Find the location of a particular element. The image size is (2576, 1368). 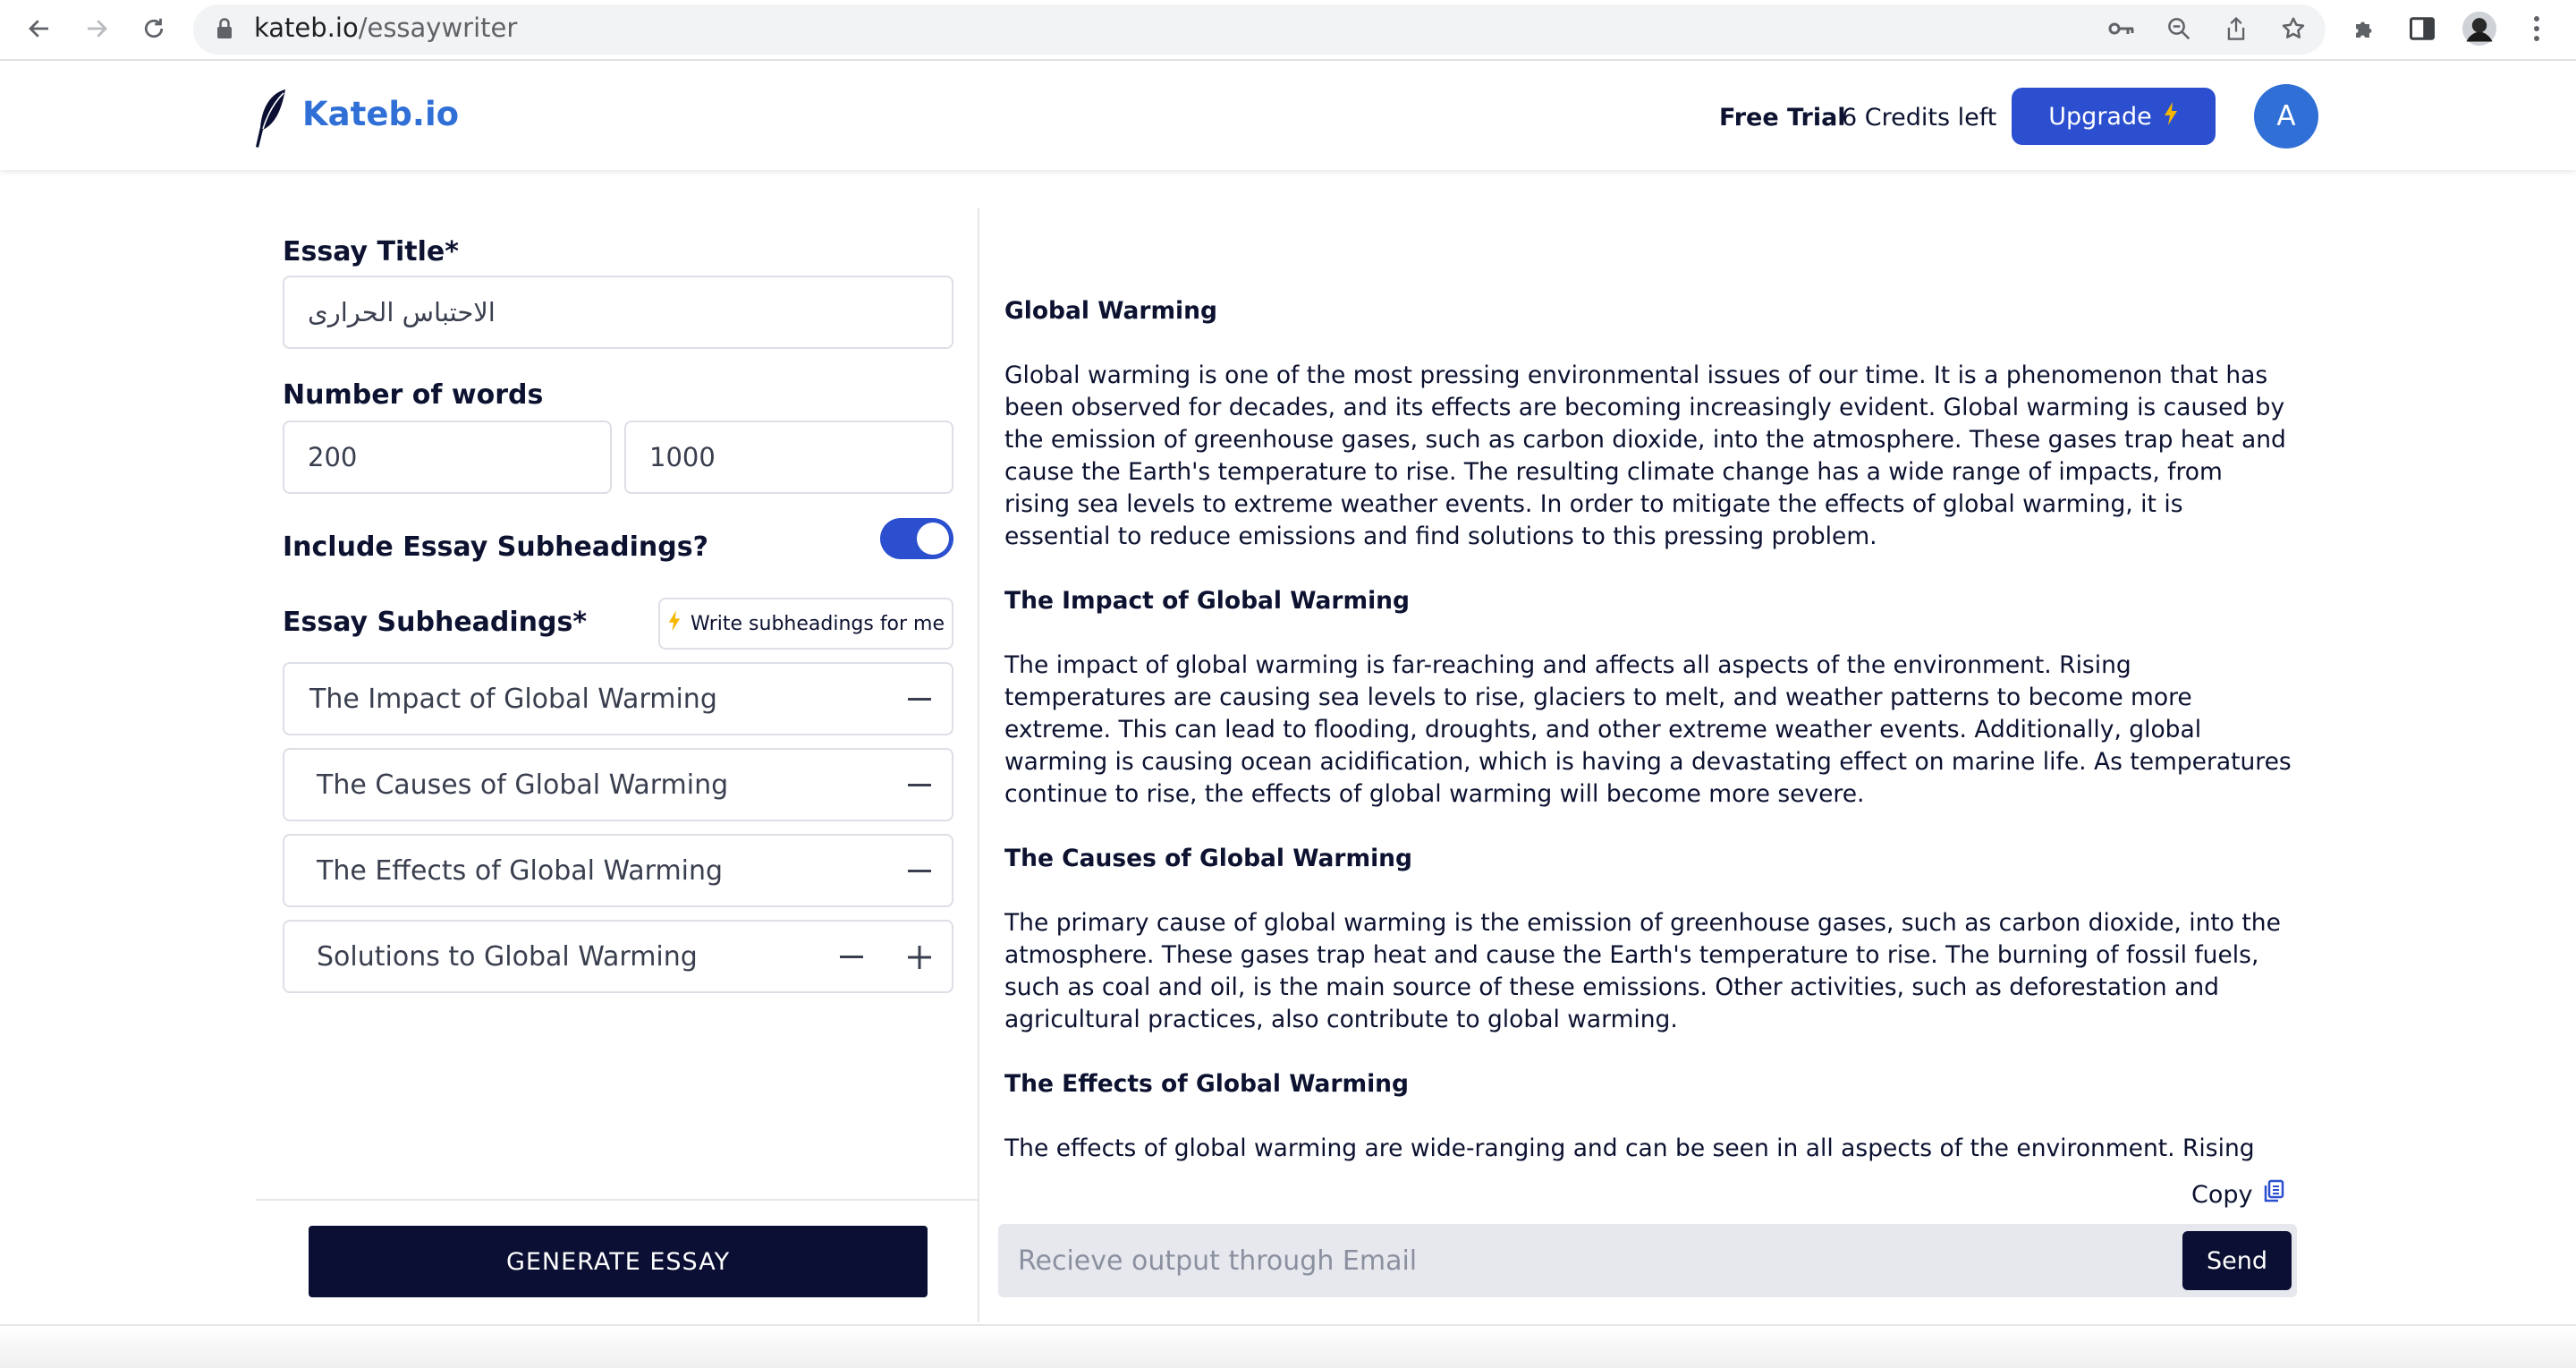

forward-arrow-icon is located at coordinates (96, 29).